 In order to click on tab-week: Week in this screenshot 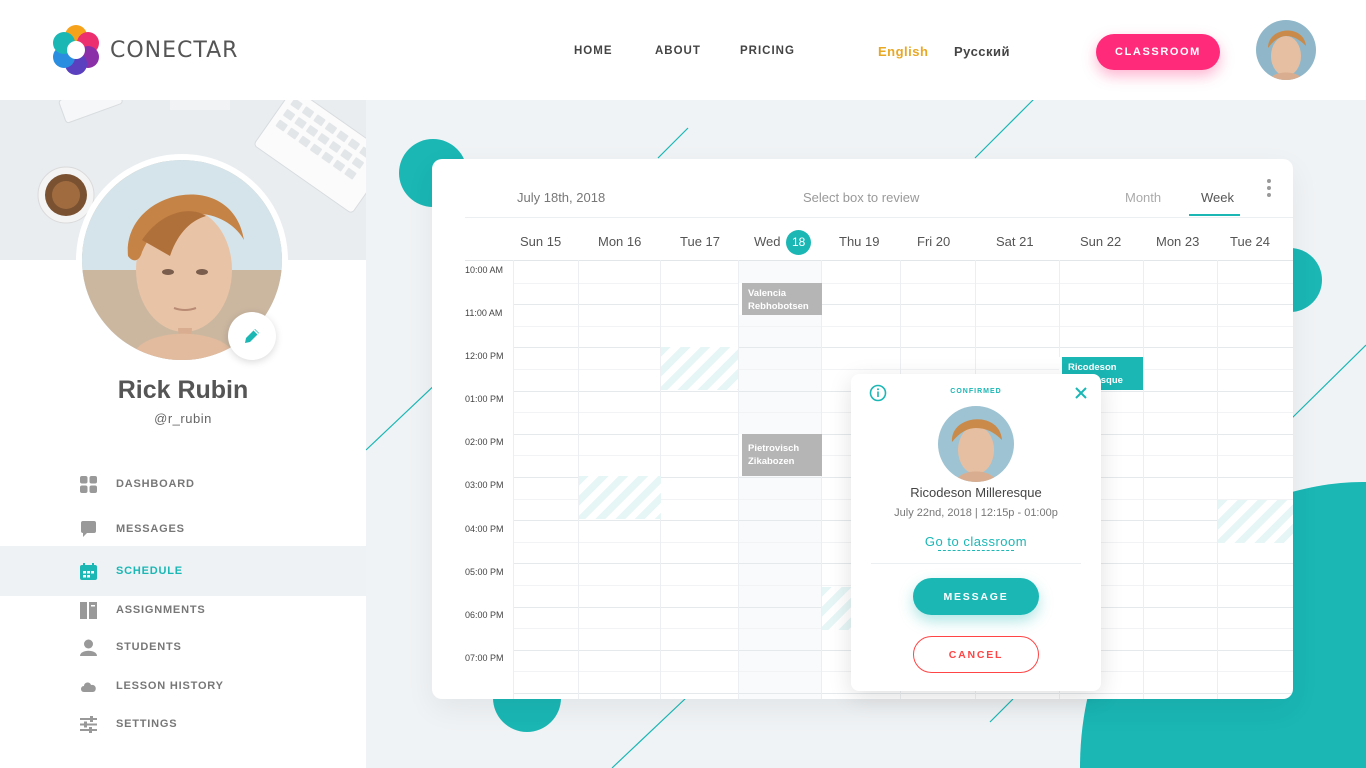, I will do `click(1217, 197)`.